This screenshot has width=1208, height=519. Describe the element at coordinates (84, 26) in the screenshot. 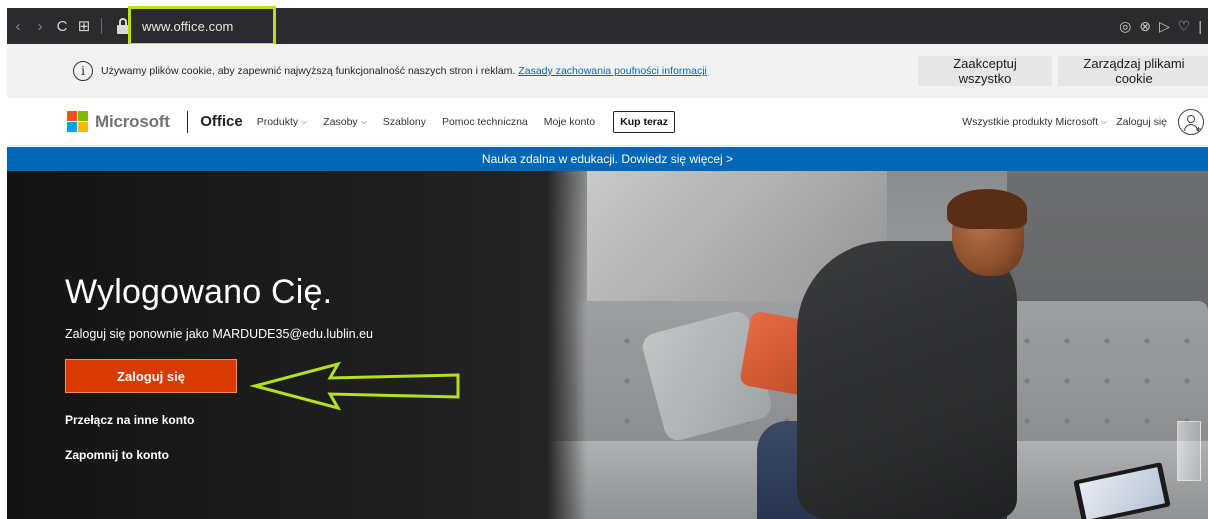

I see `grid-icon: ⊞` at that location.